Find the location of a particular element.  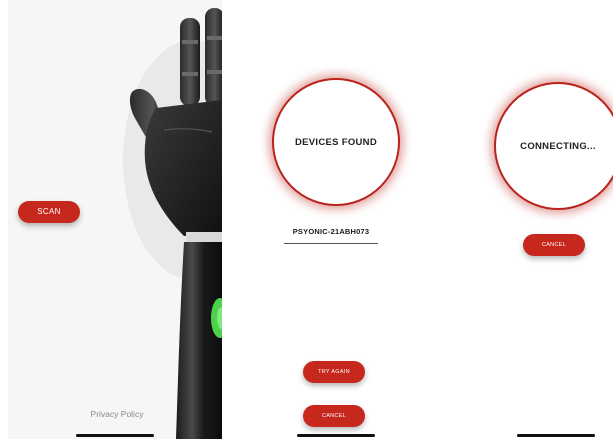

devices-found-heading: DEVICES FOUND is located at coordinates (336, 142).